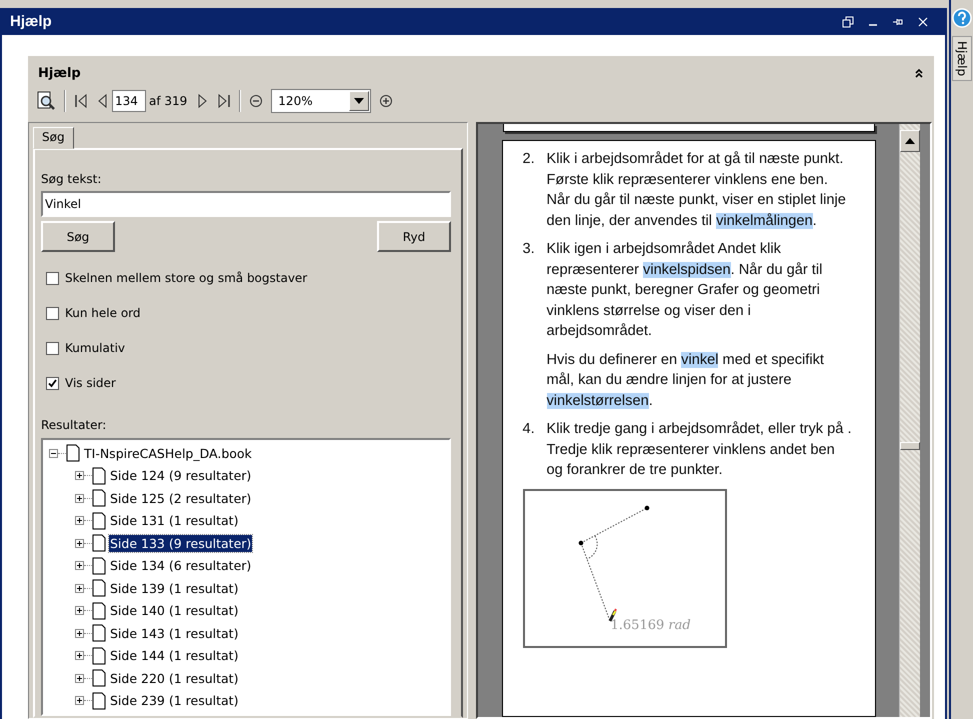 The image size is (973, 719). Describe the element at coordinates (31, 21) in the screenshot. I see `window-title: Hjælp` at that location.